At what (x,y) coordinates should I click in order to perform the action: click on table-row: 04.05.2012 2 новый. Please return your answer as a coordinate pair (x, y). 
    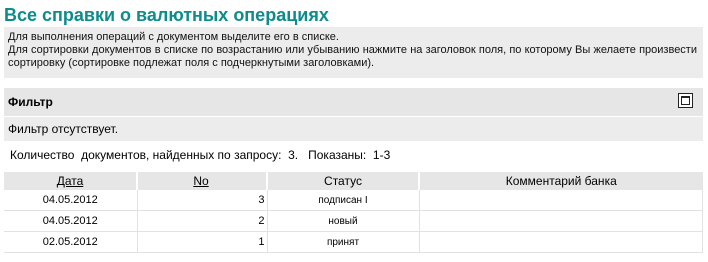
    Looking at the image, I should click on (353, 221).